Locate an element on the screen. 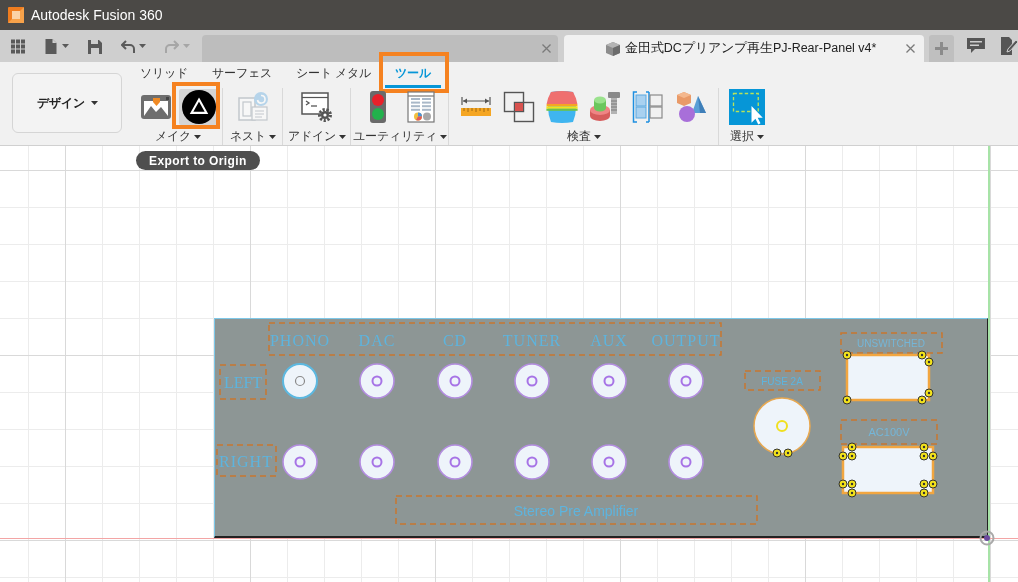 The height and width of the screenshot is (582, 1018). new-tab-button is located at coordinates (942, 48).